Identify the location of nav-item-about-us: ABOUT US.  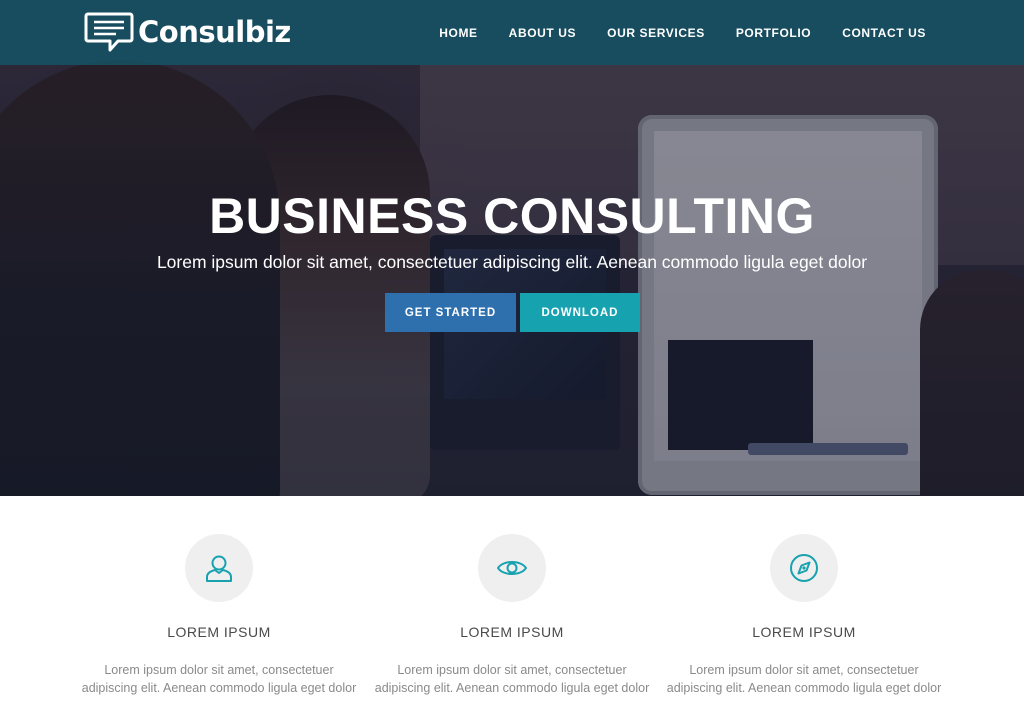
(542, 33).